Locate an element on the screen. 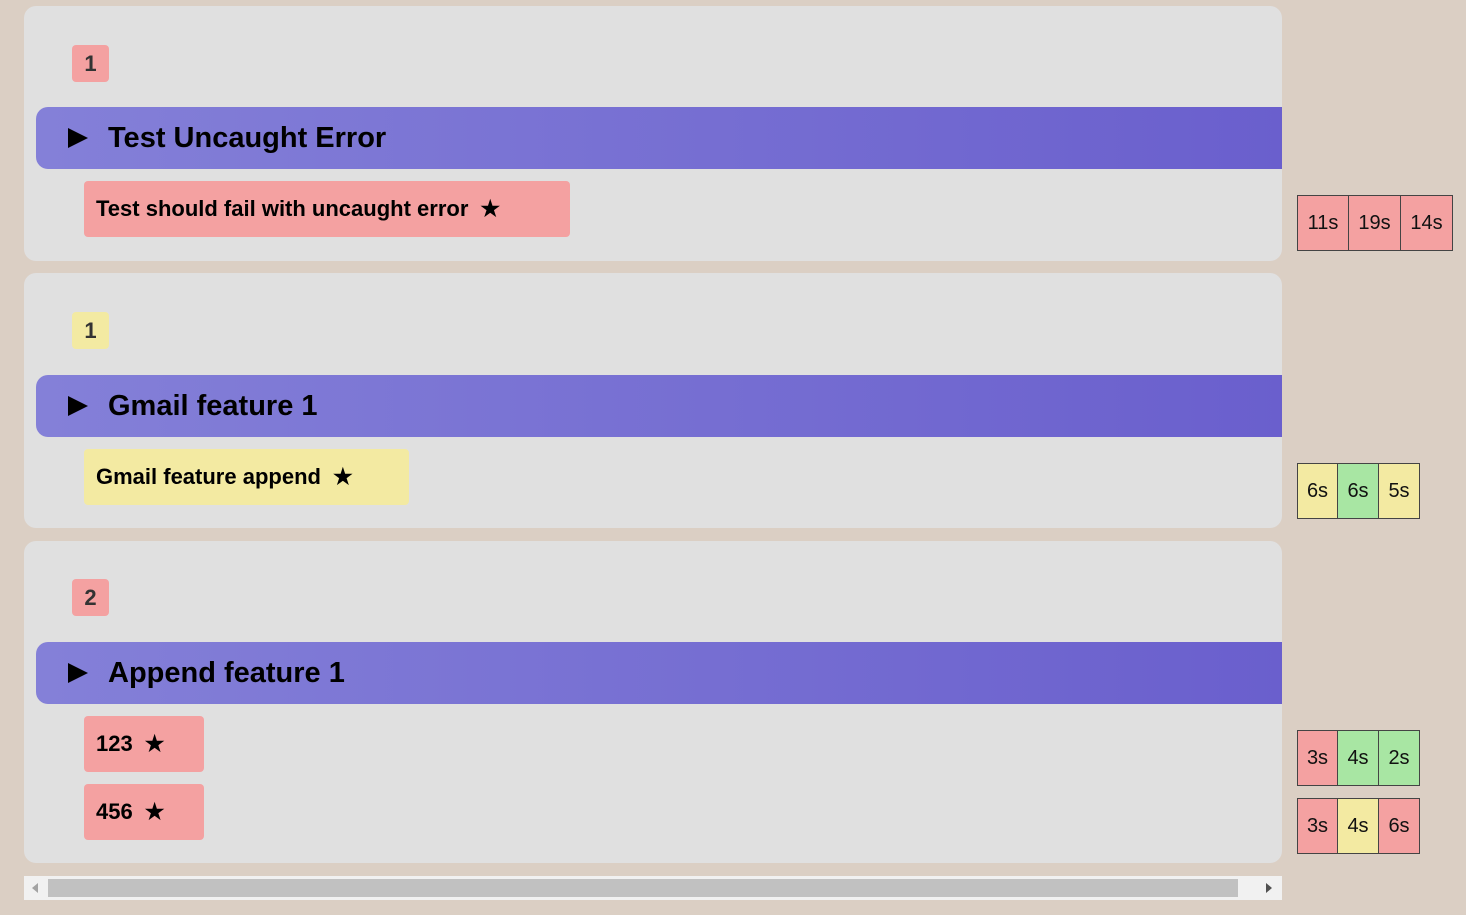 The image size is (1466, 915). scenario-item: Gmail feature append ★ is located at coordinates (246, 477).